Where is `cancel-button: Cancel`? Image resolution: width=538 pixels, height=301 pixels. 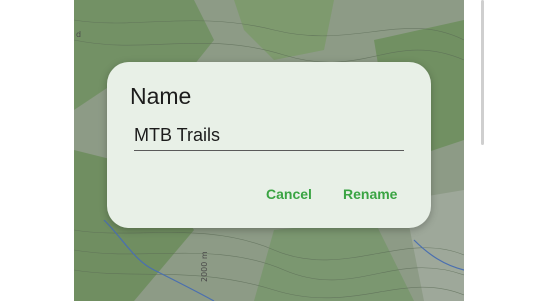
cancel-button: Cancel is located at coordinates (289, 194).